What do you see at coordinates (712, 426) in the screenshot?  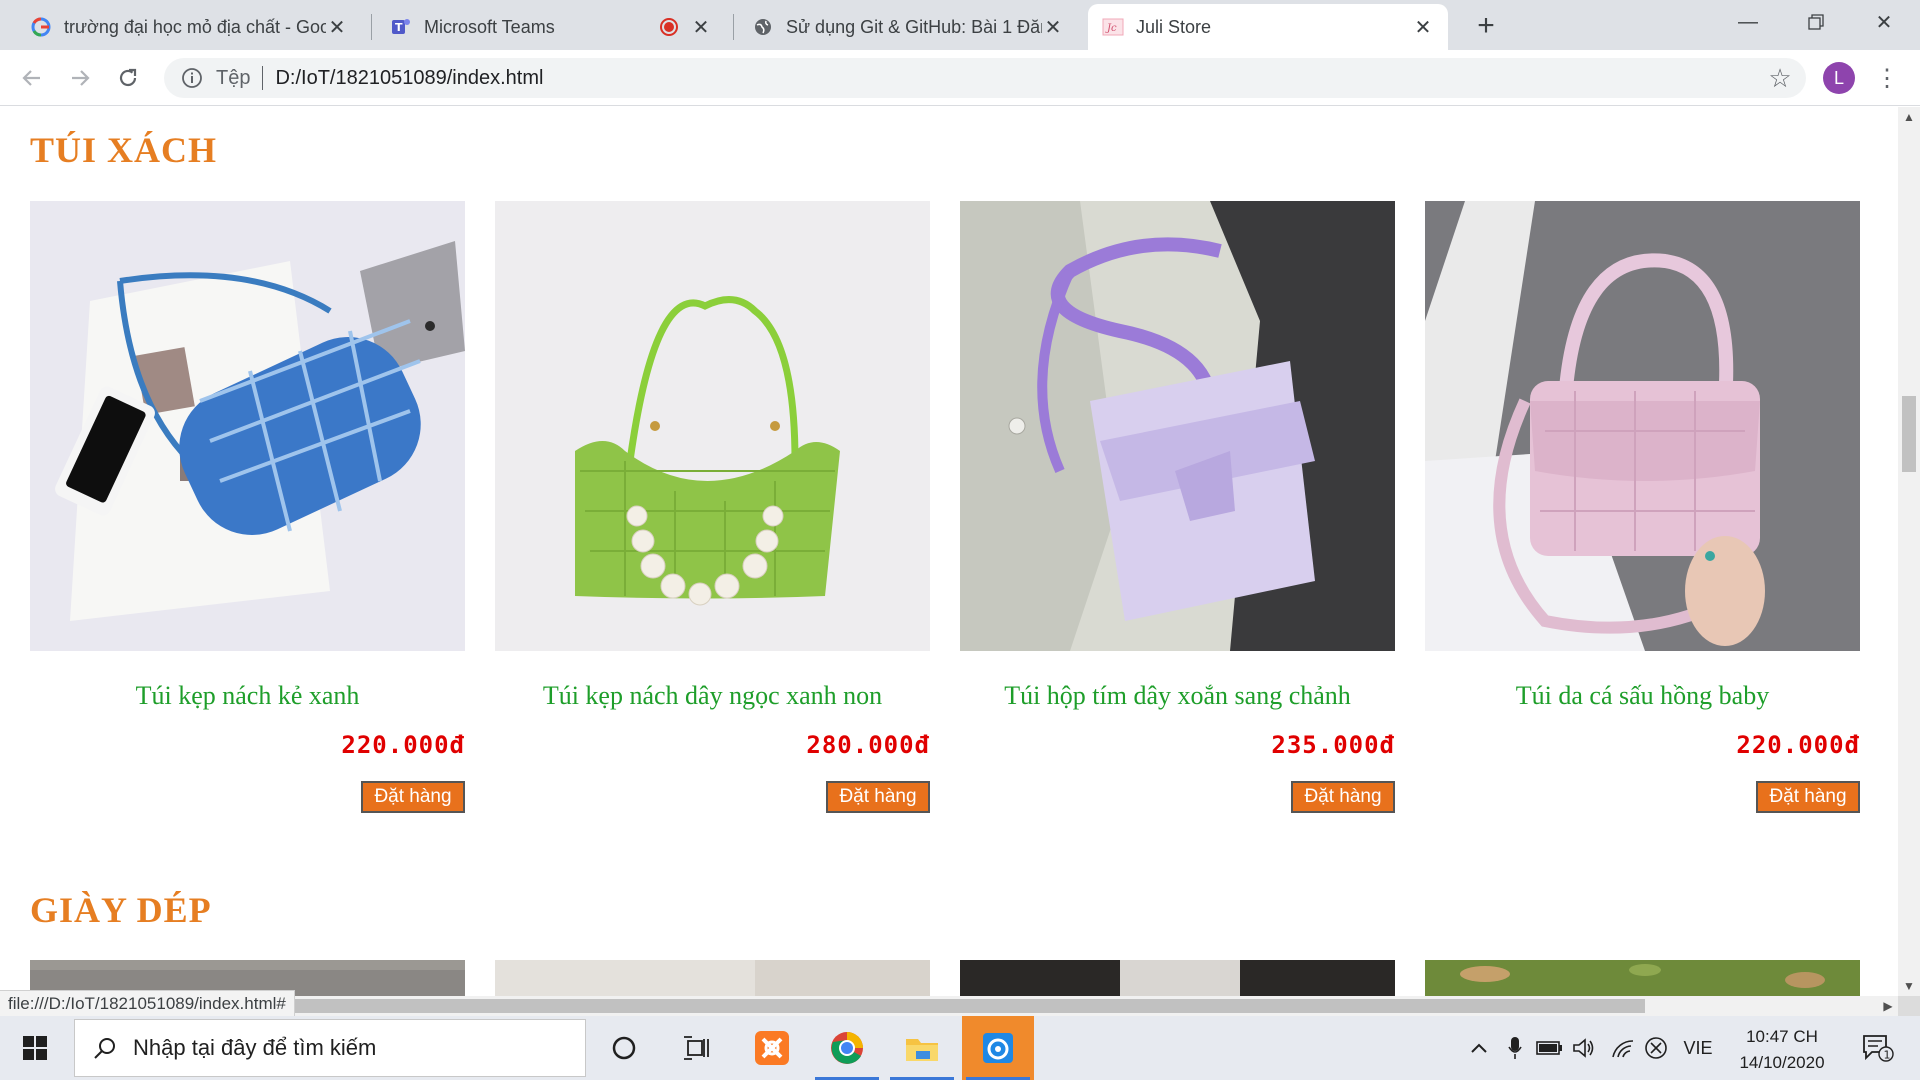 I see `product-image-green-pearl-bag` at bounding box center [712, 426].